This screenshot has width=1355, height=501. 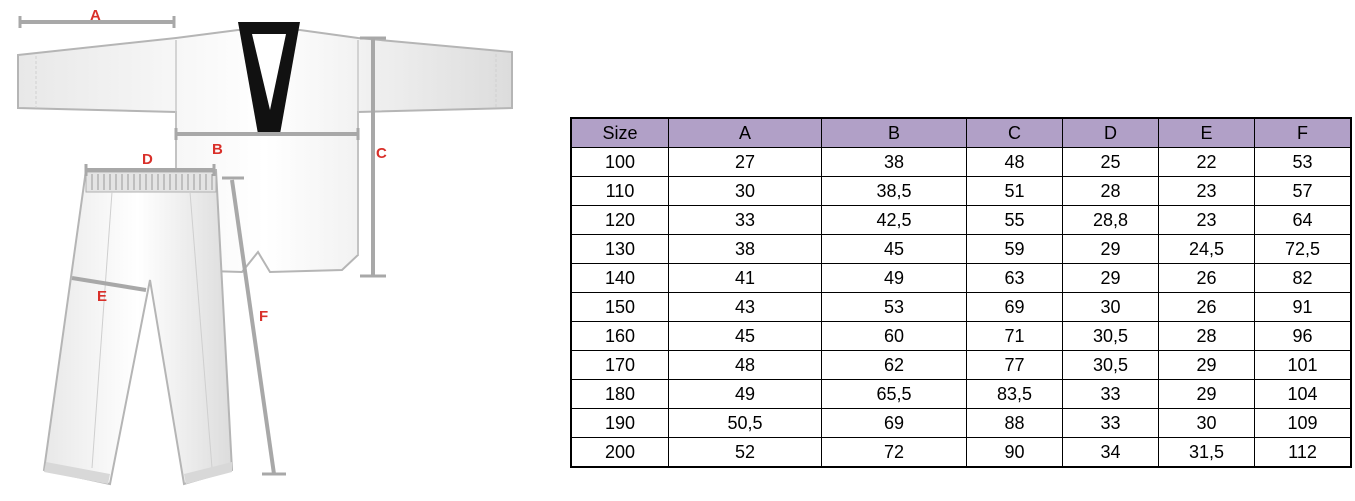 I want to click on table-row: 150 43 53 69 30 26 91, so click(x=961, y=307).